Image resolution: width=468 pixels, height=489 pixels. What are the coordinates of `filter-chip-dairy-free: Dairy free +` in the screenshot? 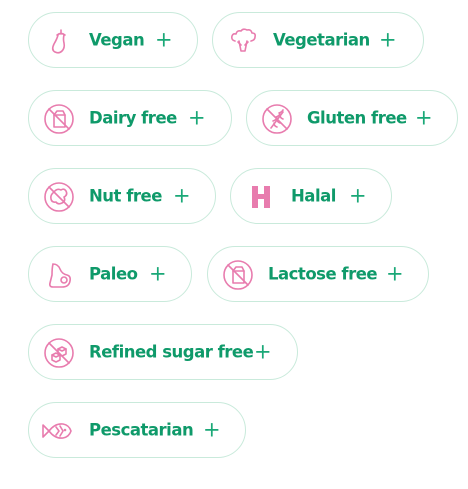 It's located at (130, 118).